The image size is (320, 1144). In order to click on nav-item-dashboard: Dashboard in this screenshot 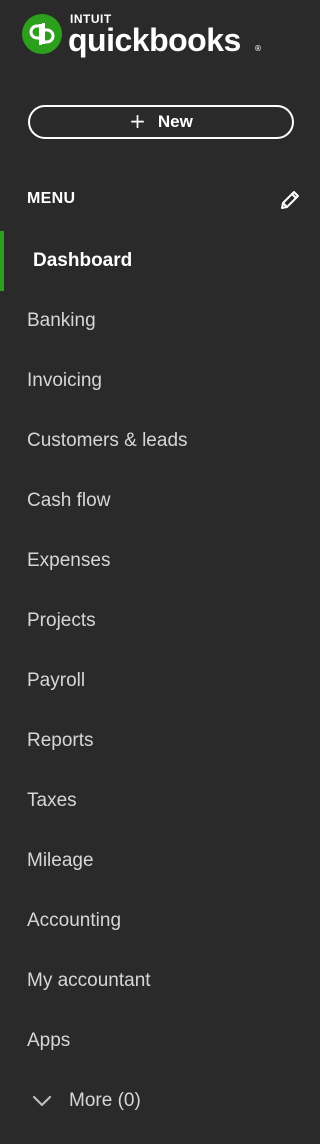, I will do `click(157, 261)`.